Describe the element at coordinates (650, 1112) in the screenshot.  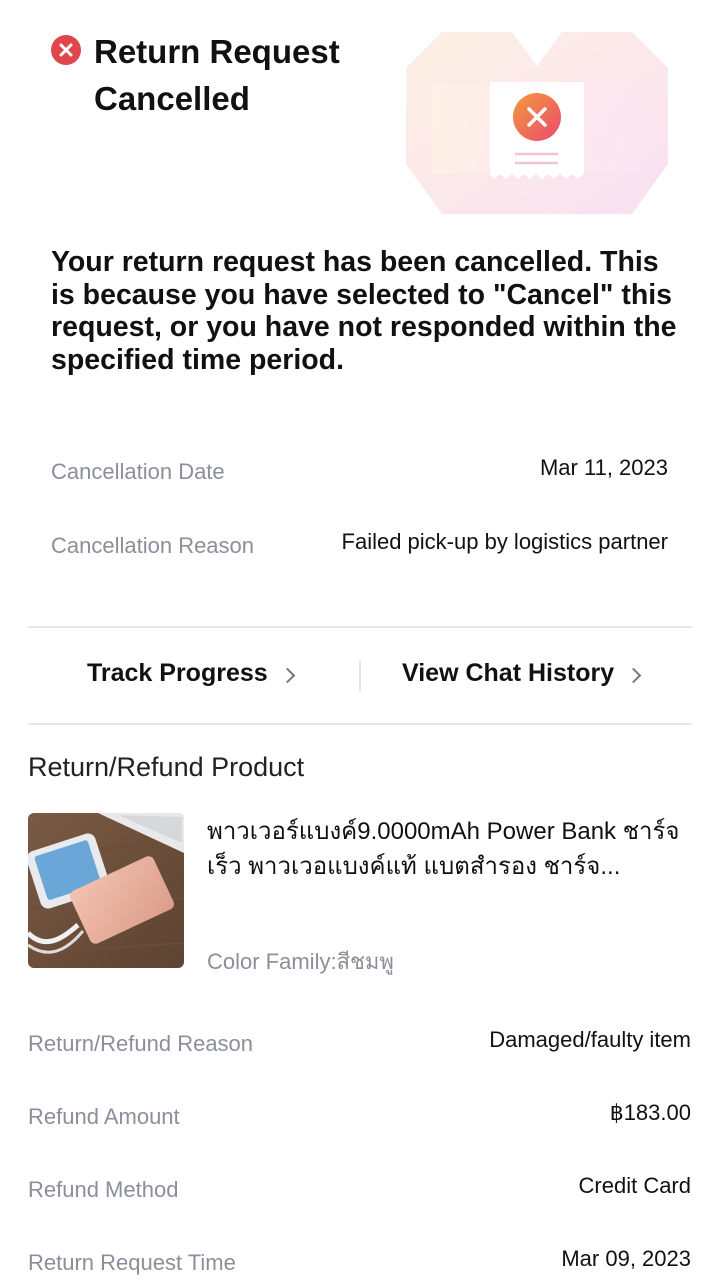
I see `detail-value: ฿183.00` at that location.